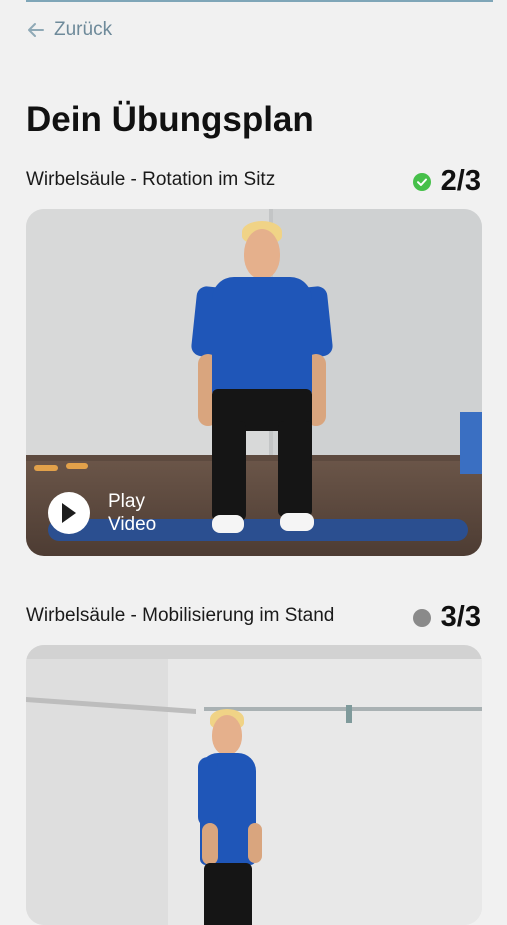 This screenshot has width=507, height=925. Describe the element at coordinates (343, 709) in the screenshot. I see `scene-rail` at that location.